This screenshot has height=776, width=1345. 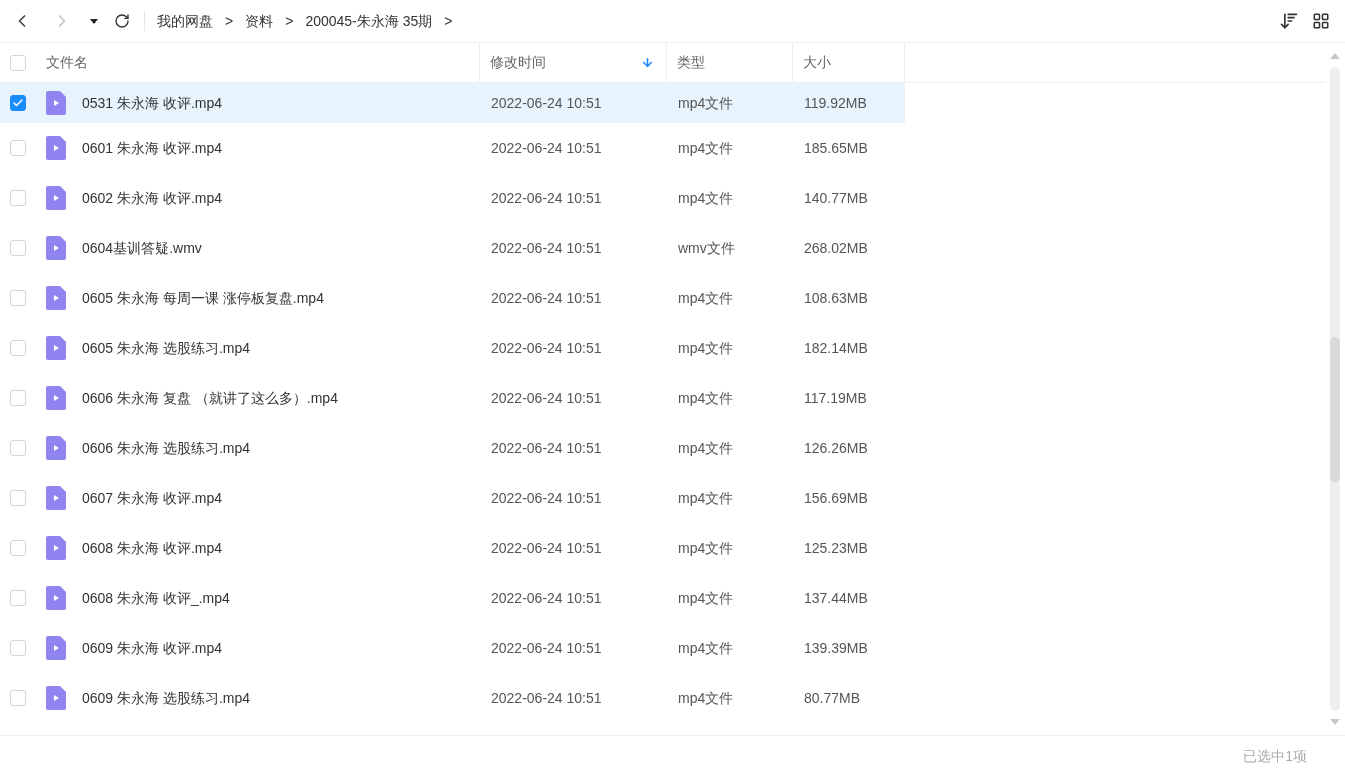 What do you see at coordinates (452, 448) in the screenshot?
I see `file-row: 0606 朱永海 选股练习.mp4 2022-06-24 10:51 mp4文件 126.26MB` at bounding box center [452, 448].